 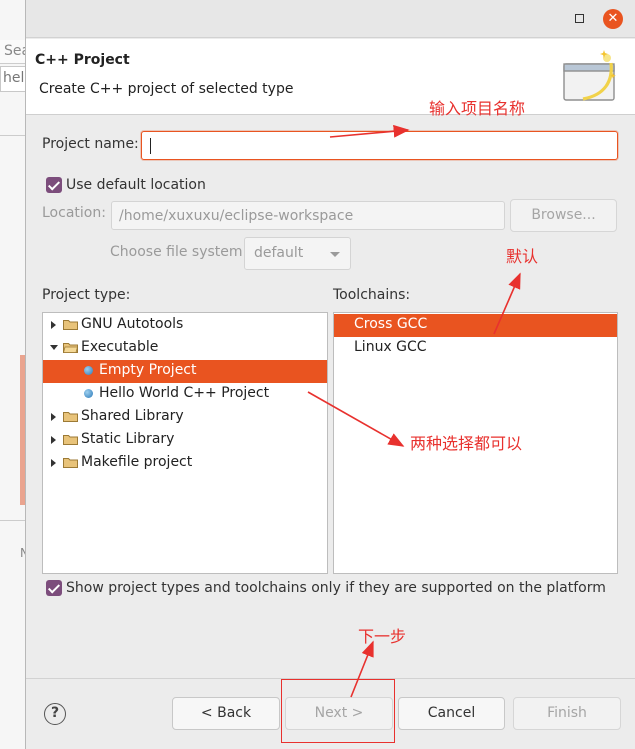 What do you see at coordinates (185, 325) in the screenshot?
I see `tree-item-gnu-autotools: GNU Autotools` at bounding box center [185, 325].